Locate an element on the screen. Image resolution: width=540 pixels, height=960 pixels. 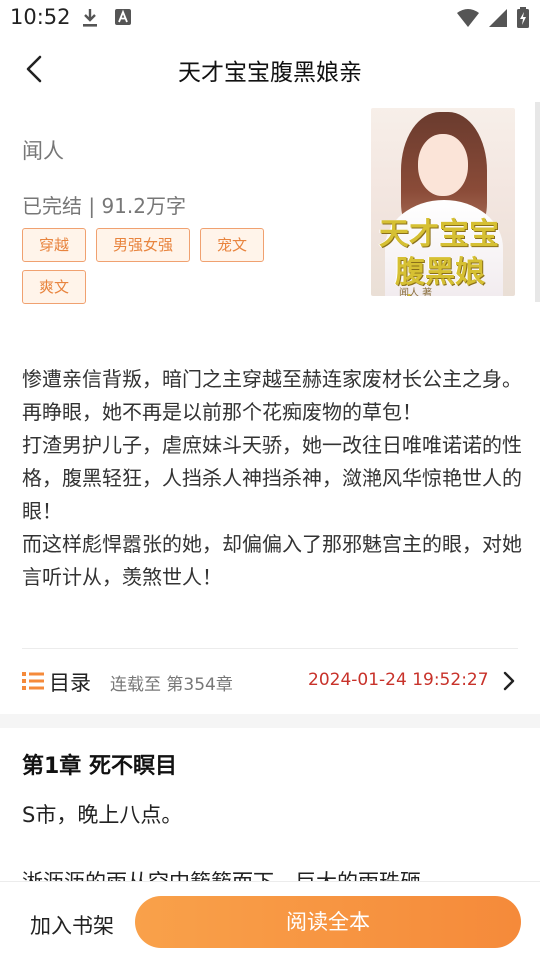
cellular-signal-icon is located at coordinates (498, 18).